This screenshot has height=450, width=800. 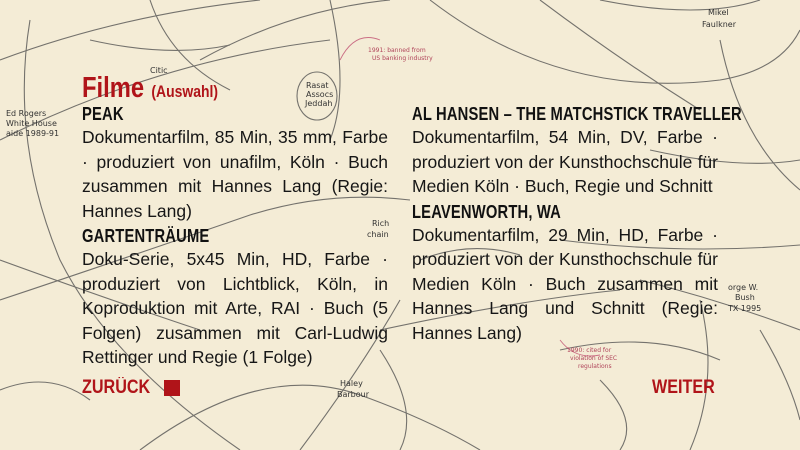 I want to click on note-mikel: Mikel, so click(x=718, y=12).